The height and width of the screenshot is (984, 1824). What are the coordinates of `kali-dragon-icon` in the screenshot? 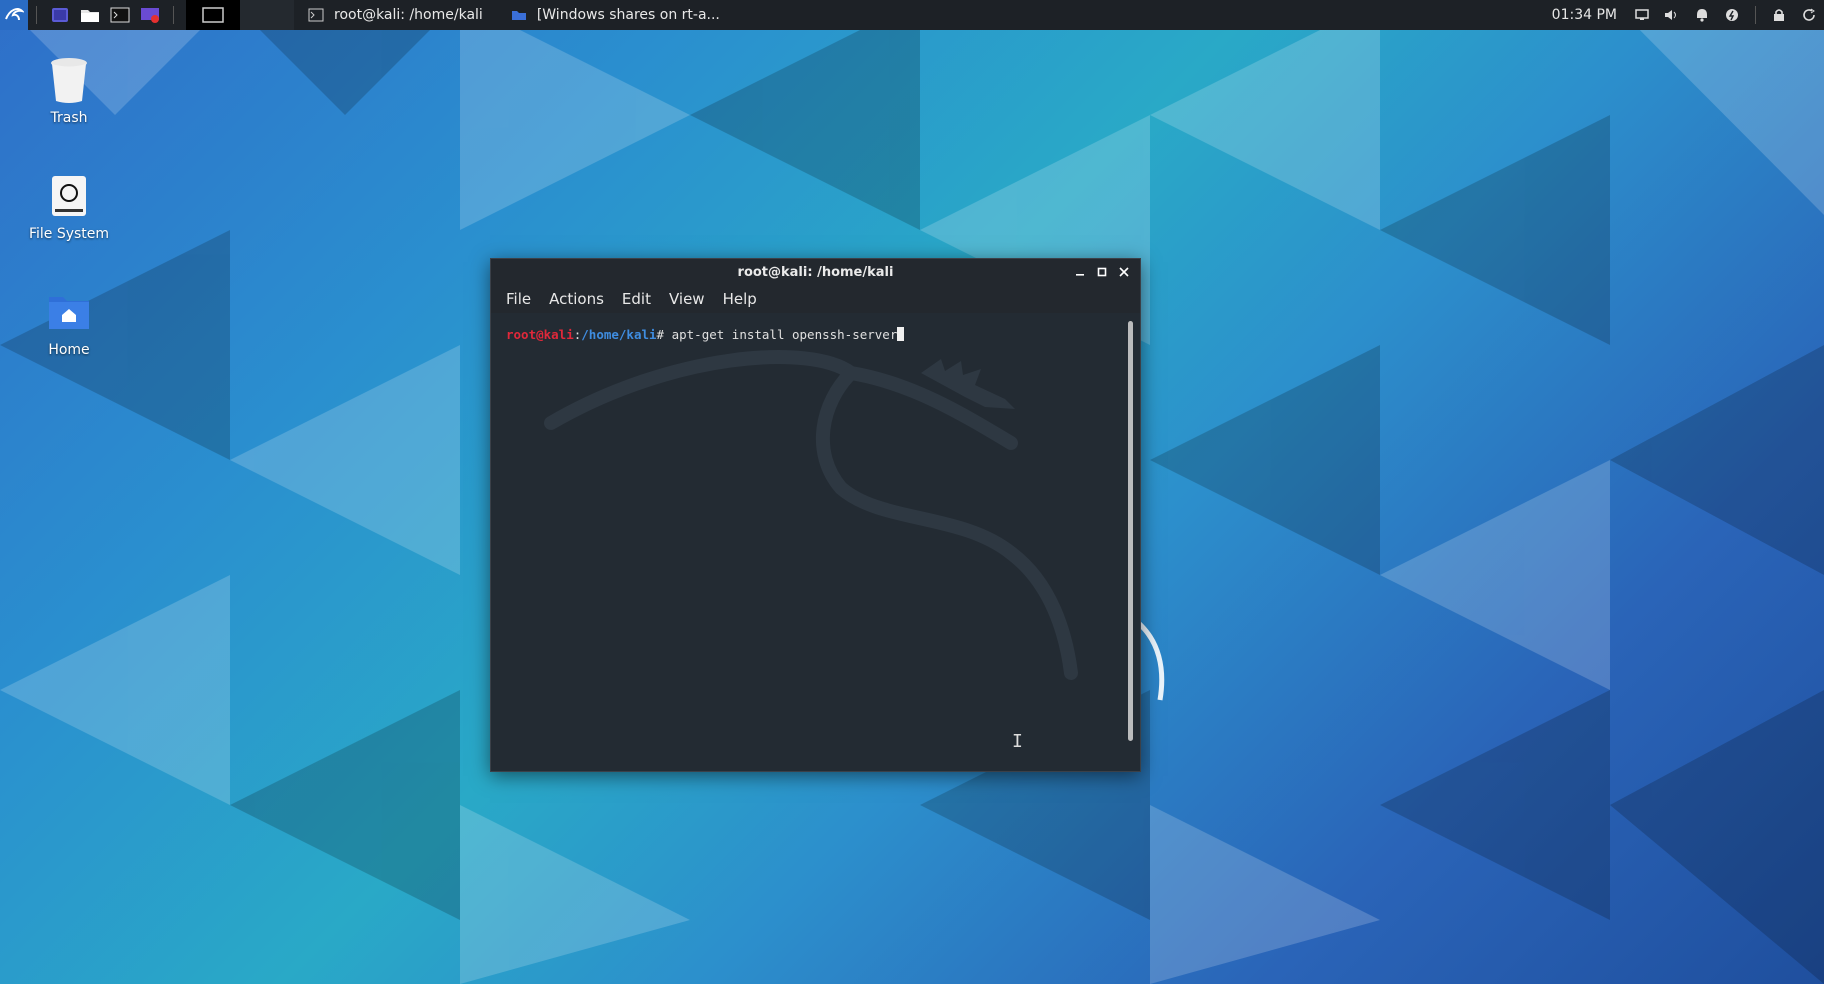 It's located at (14, 14).